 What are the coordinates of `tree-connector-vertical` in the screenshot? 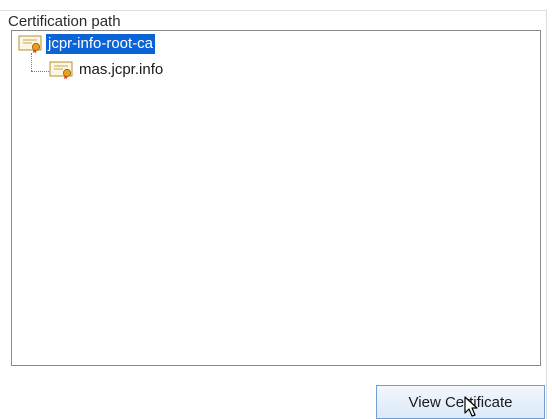 It's located at (31, 62).